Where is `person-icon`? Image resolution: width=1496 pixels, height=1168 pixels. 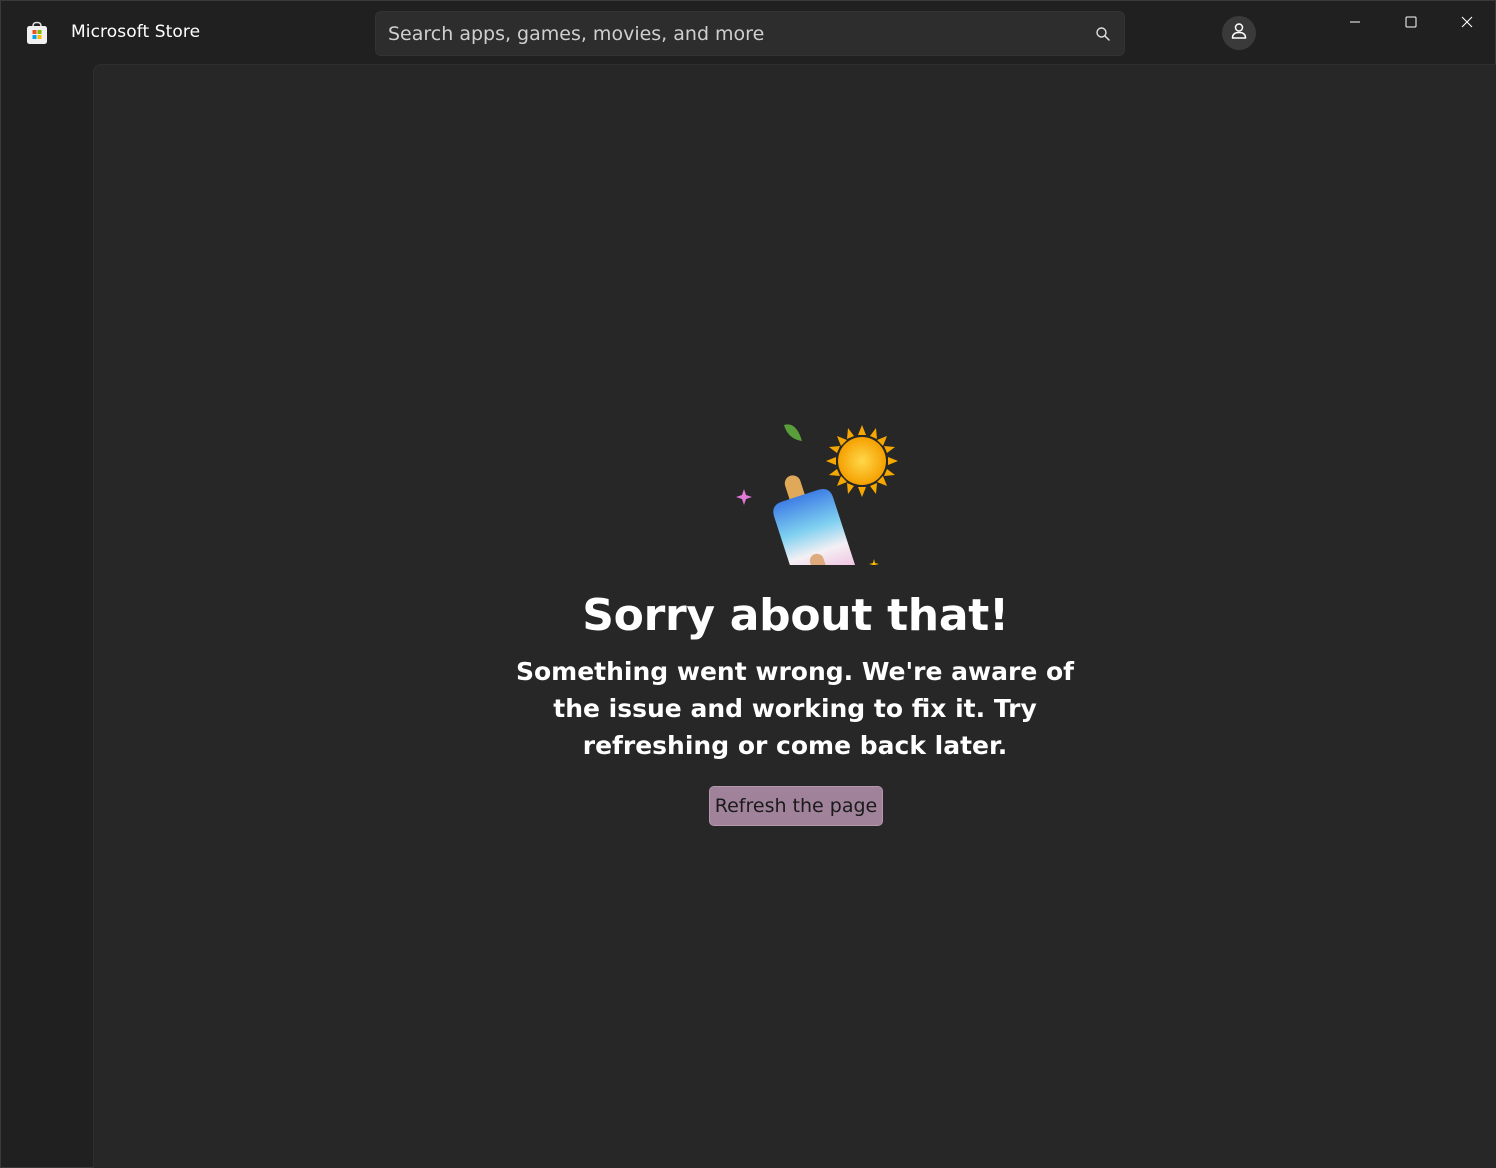
person-icon is located at coordinates (1239, 33).